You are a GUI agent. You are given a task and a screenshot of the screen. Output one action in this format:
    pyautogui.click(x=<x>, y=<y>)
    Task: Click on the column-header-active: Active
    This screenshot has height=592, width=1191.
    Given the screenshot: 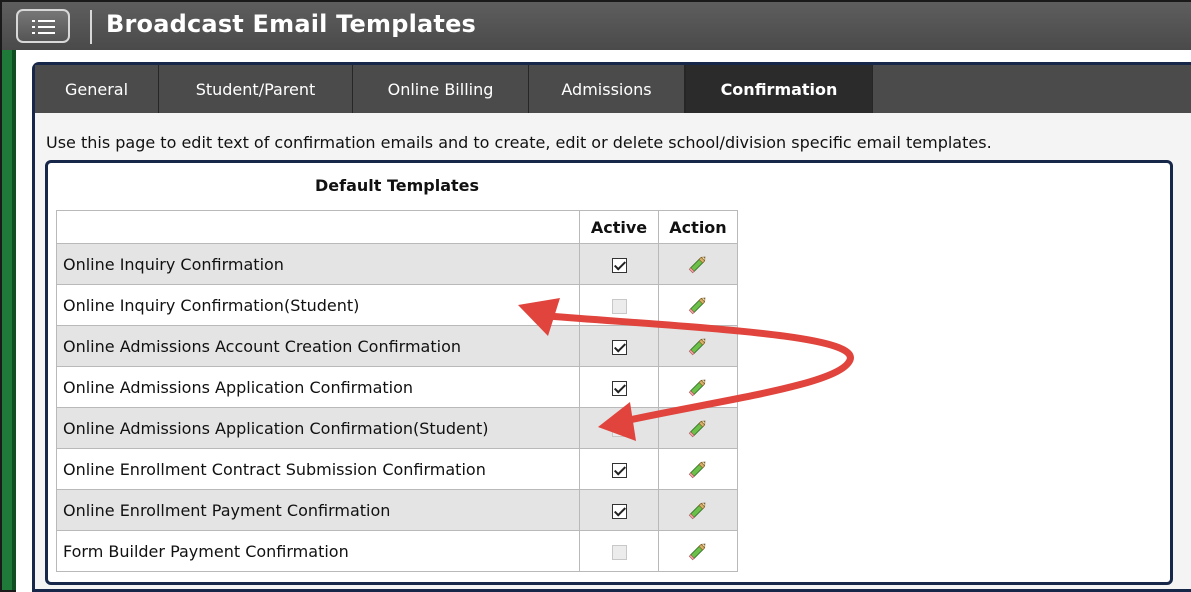 What is the action you would take?
    pyautogui.click(x=619, y=227)
    